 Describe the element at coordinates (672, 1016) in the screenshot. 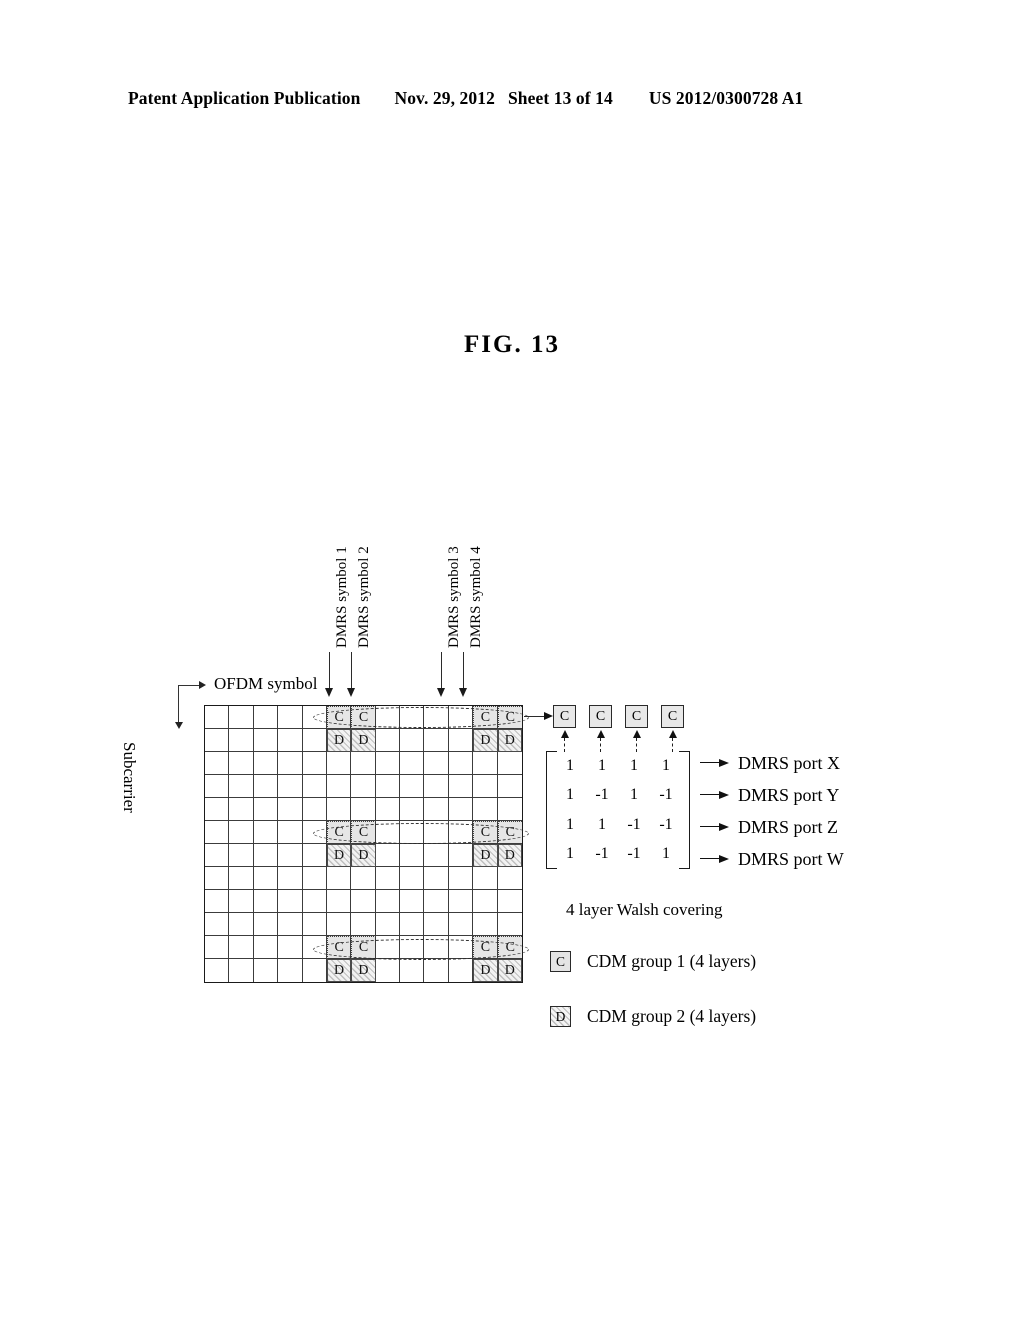

I see `legend-label-cdm-group-2: CDM group 2 (4 layers)` at that location.